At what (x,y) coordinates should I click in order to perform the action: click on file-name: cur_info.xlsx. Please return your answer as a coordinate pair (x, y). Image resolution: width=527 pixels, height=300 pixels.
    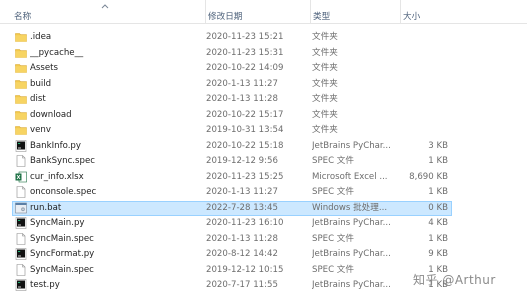
    Looking at the image, I should click on (57, 176).